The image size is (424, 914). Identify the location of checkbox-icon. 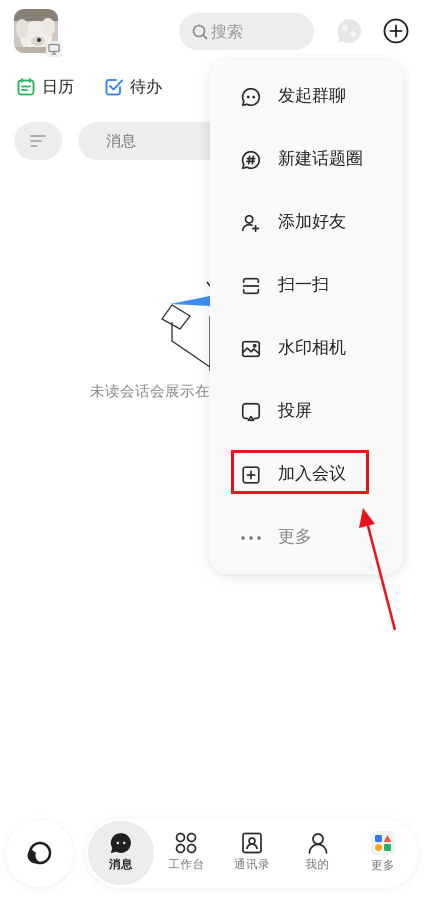
(114, 87).